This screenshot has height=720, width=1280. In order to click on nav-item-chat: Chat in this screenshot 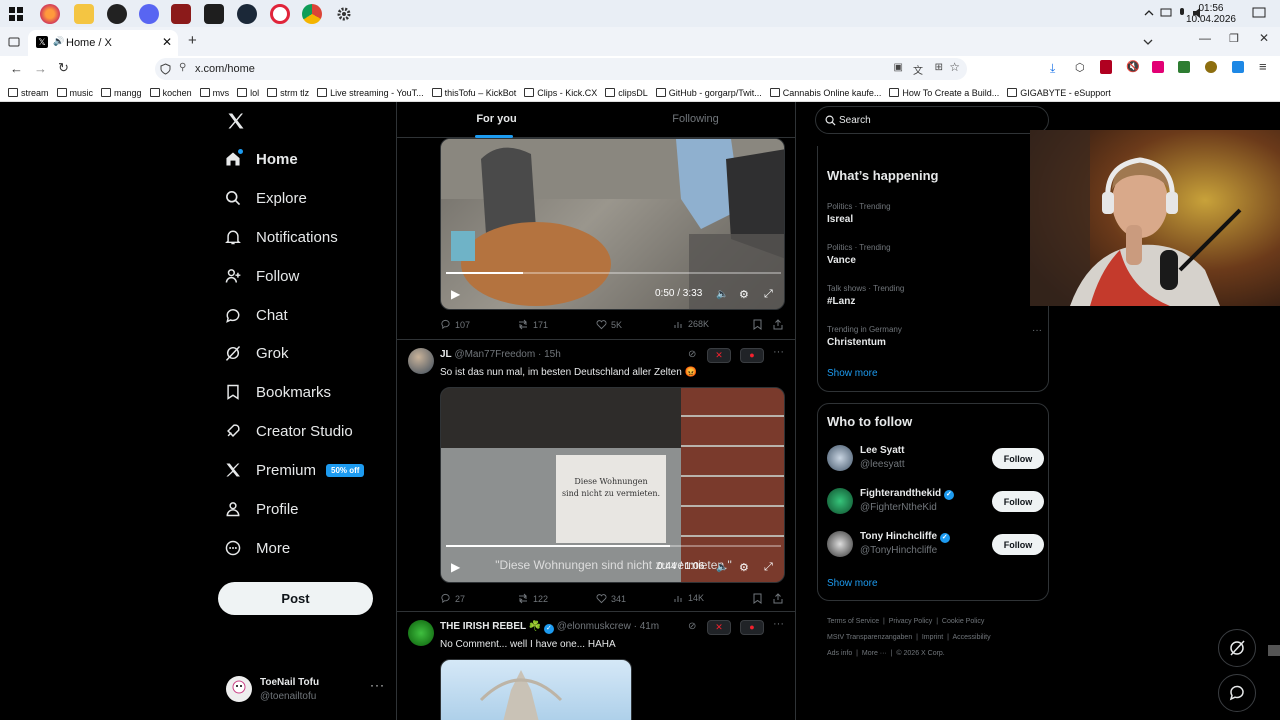, I will do `click(256, 315)`.